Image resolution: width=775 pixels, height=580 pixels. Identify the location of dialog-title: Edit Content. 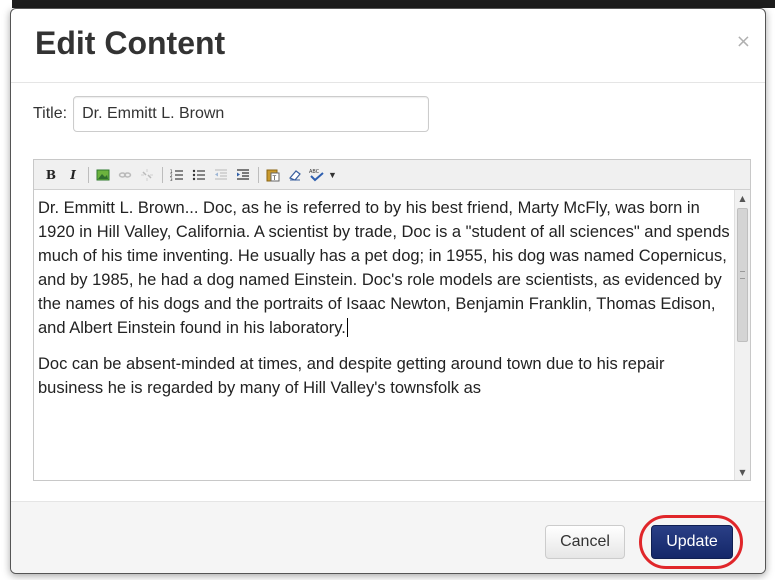
(130, 43).